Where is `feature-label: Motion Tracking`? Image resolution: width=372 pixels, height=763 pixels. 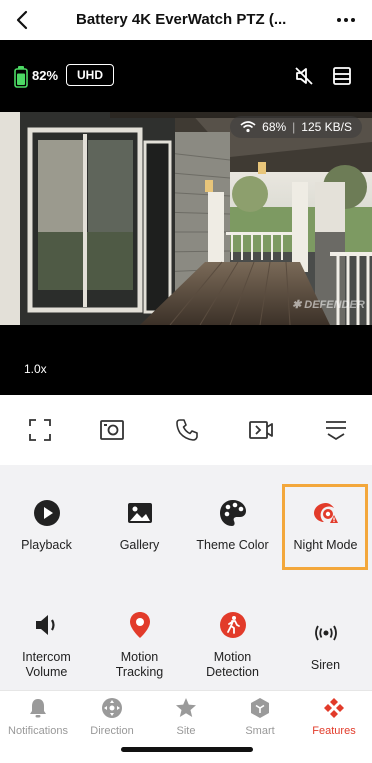
feature-label: Motion Tracking is located at coordinates (139, 665).